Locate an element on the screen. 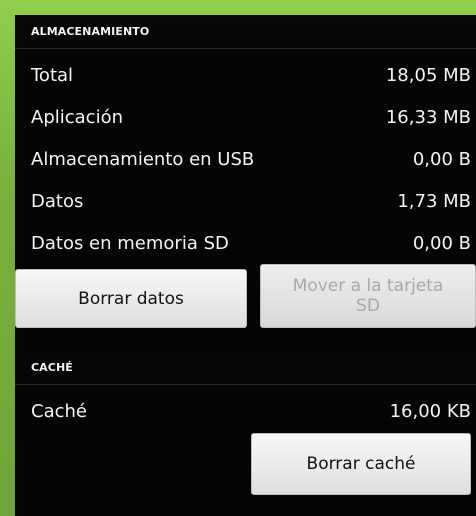  cache-section-title: CACHÉ is located at coordinates (52, 367).